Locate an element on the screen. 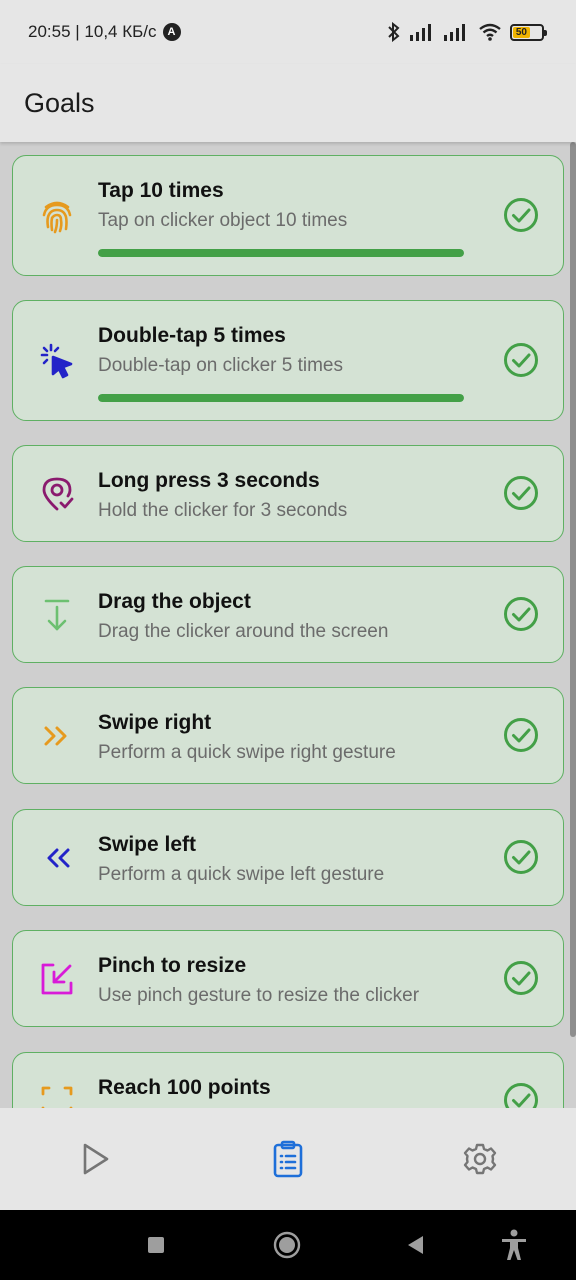  system-navigation-bar is located at coordinates (288, 1245).